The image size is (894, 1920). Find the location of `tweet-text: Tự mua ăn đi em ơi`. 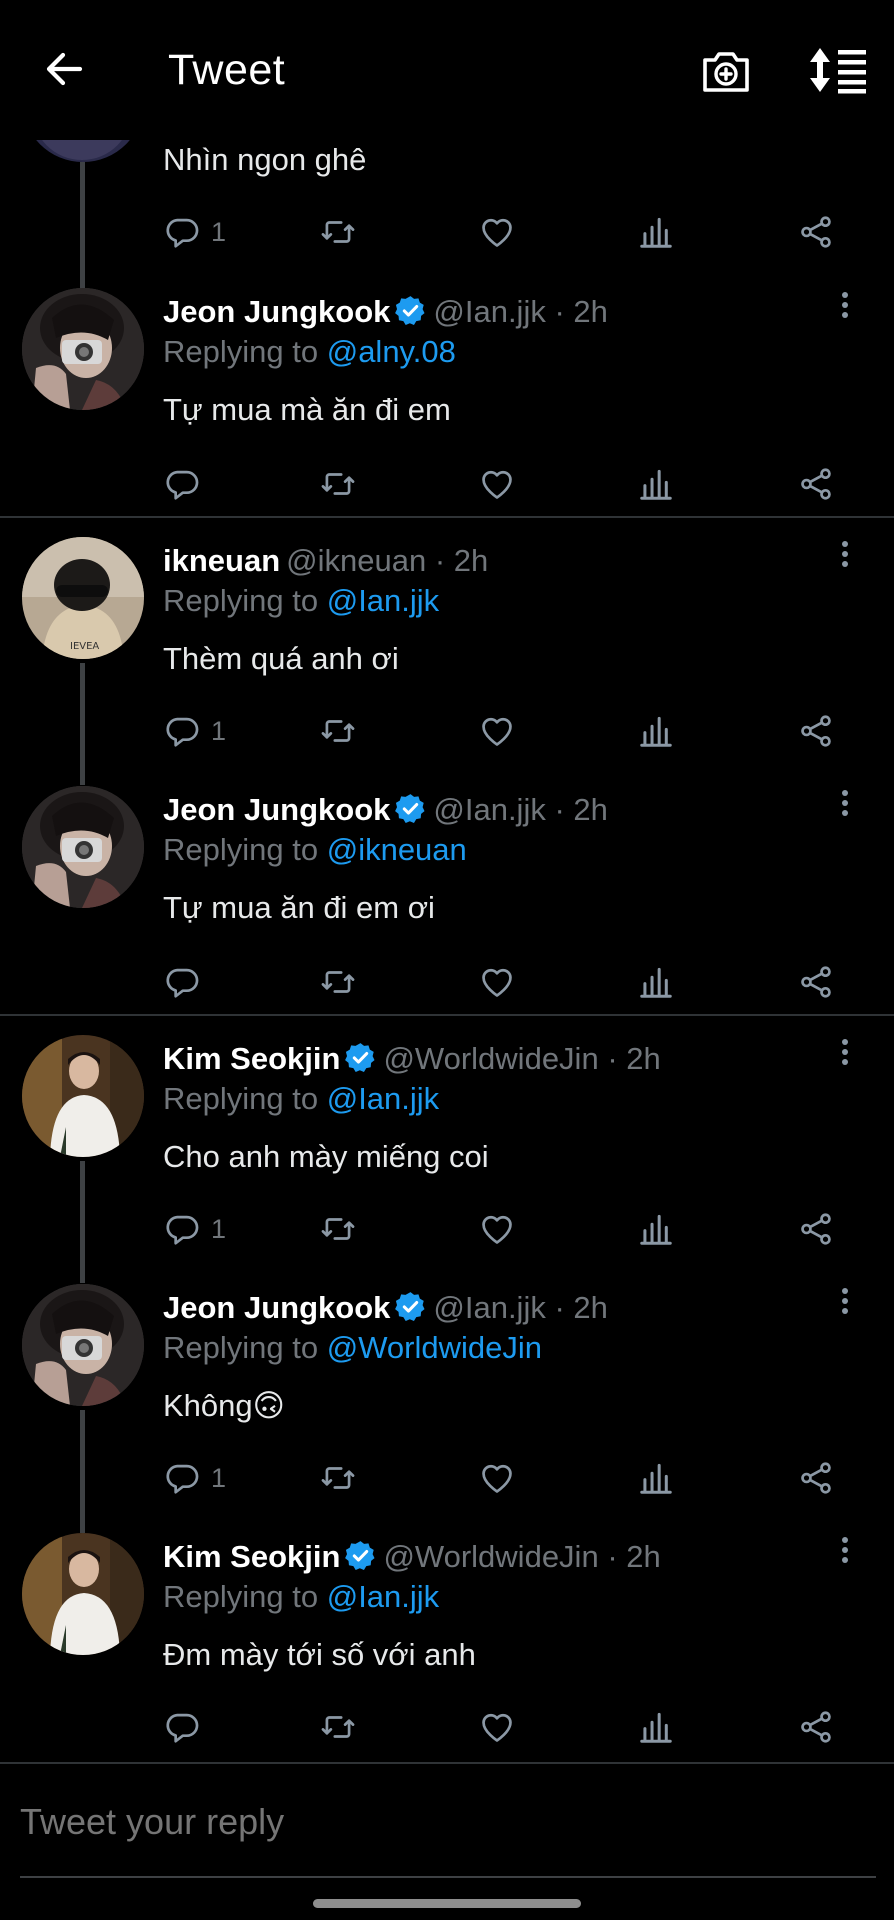

tweet-text: Tự mua ăn đi em ơi is located at coordinates (299, 907).